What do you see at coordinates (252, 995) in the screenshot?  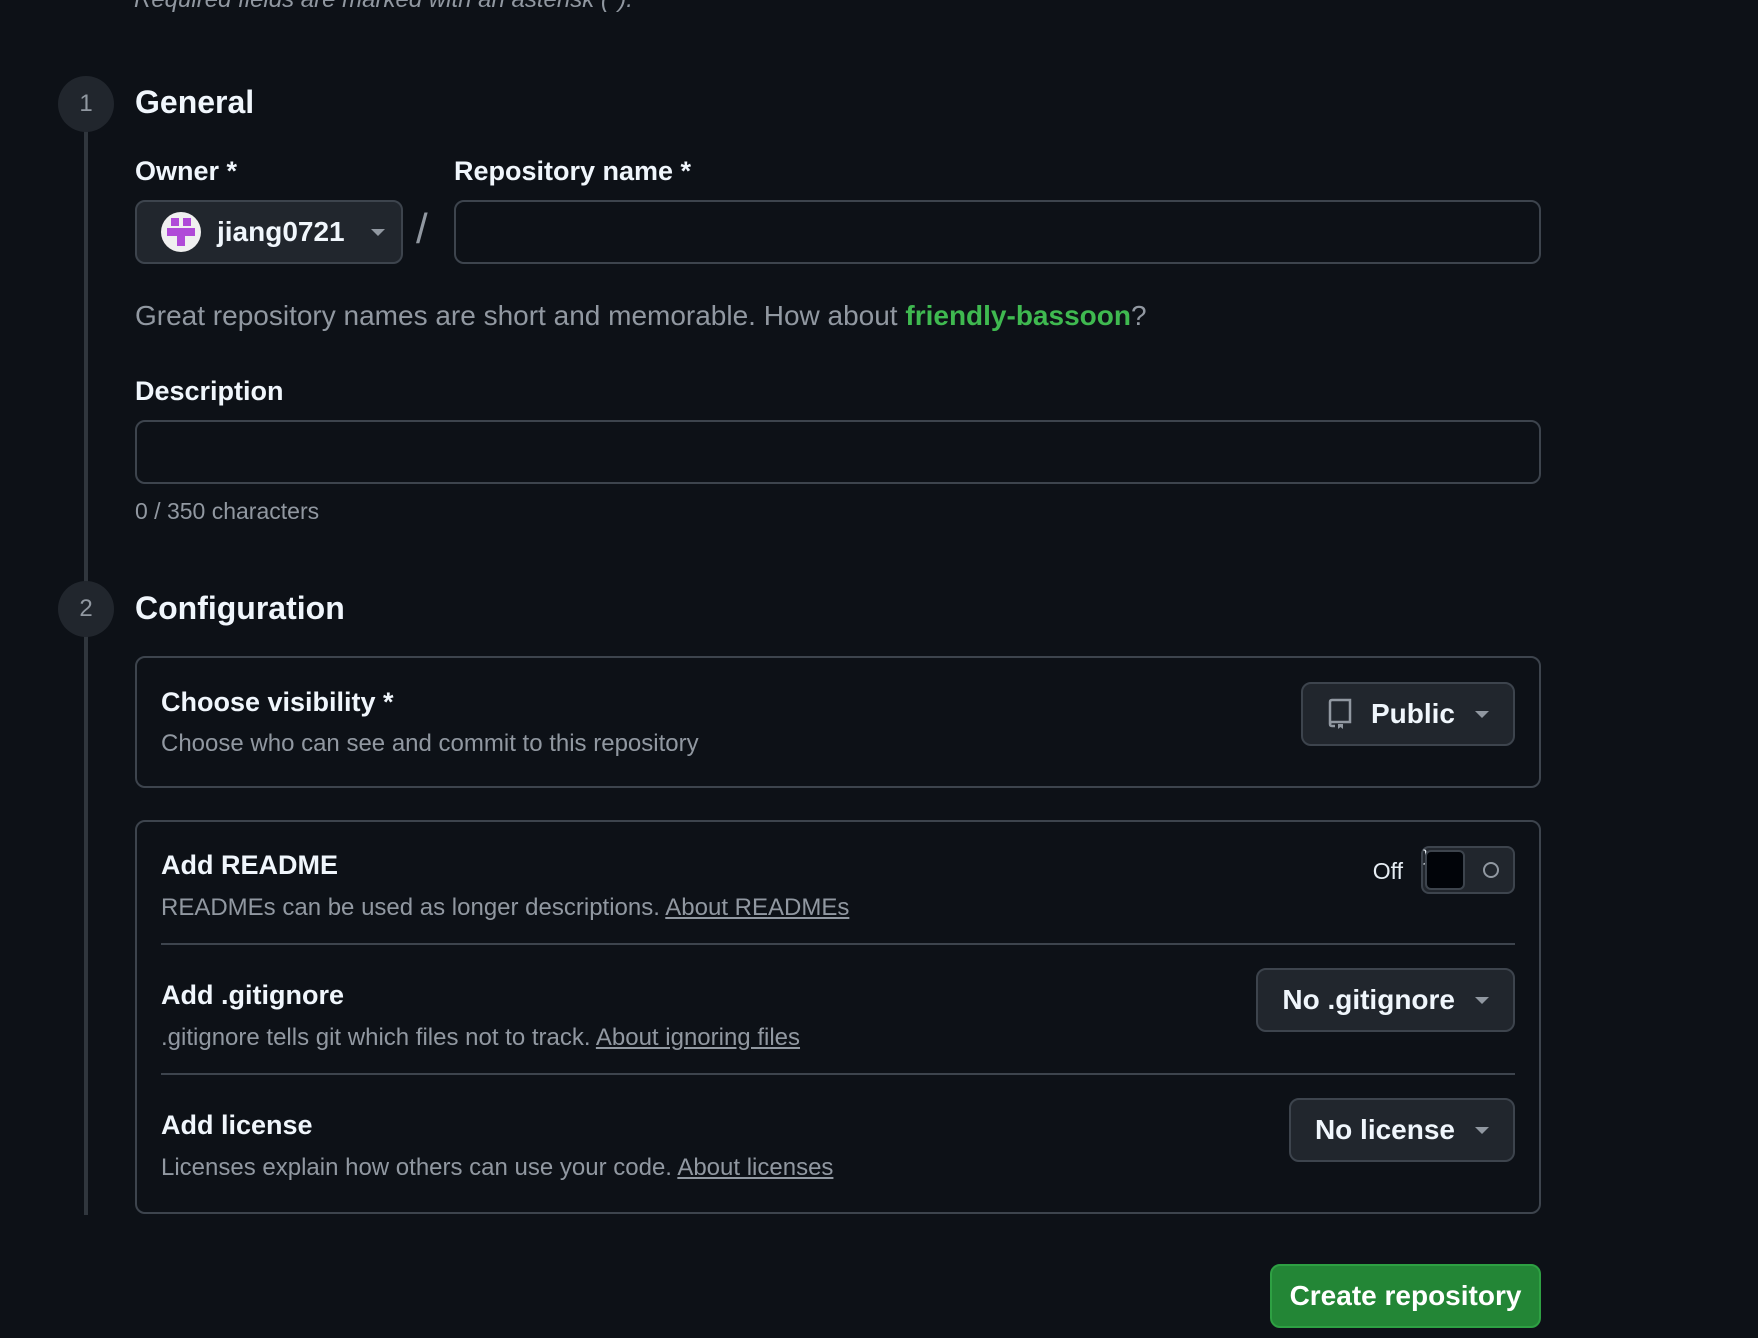 I see `gitignore-title: Add .gitignore` at bounding box center [252, 995].